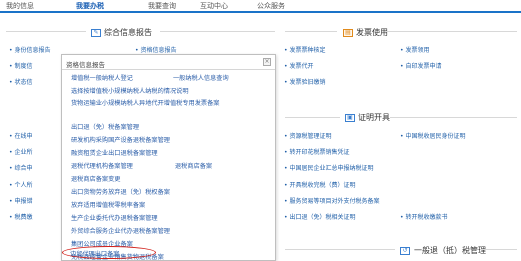  I want to click on link-invoice-receive: 发票领用, so click(415, 49).